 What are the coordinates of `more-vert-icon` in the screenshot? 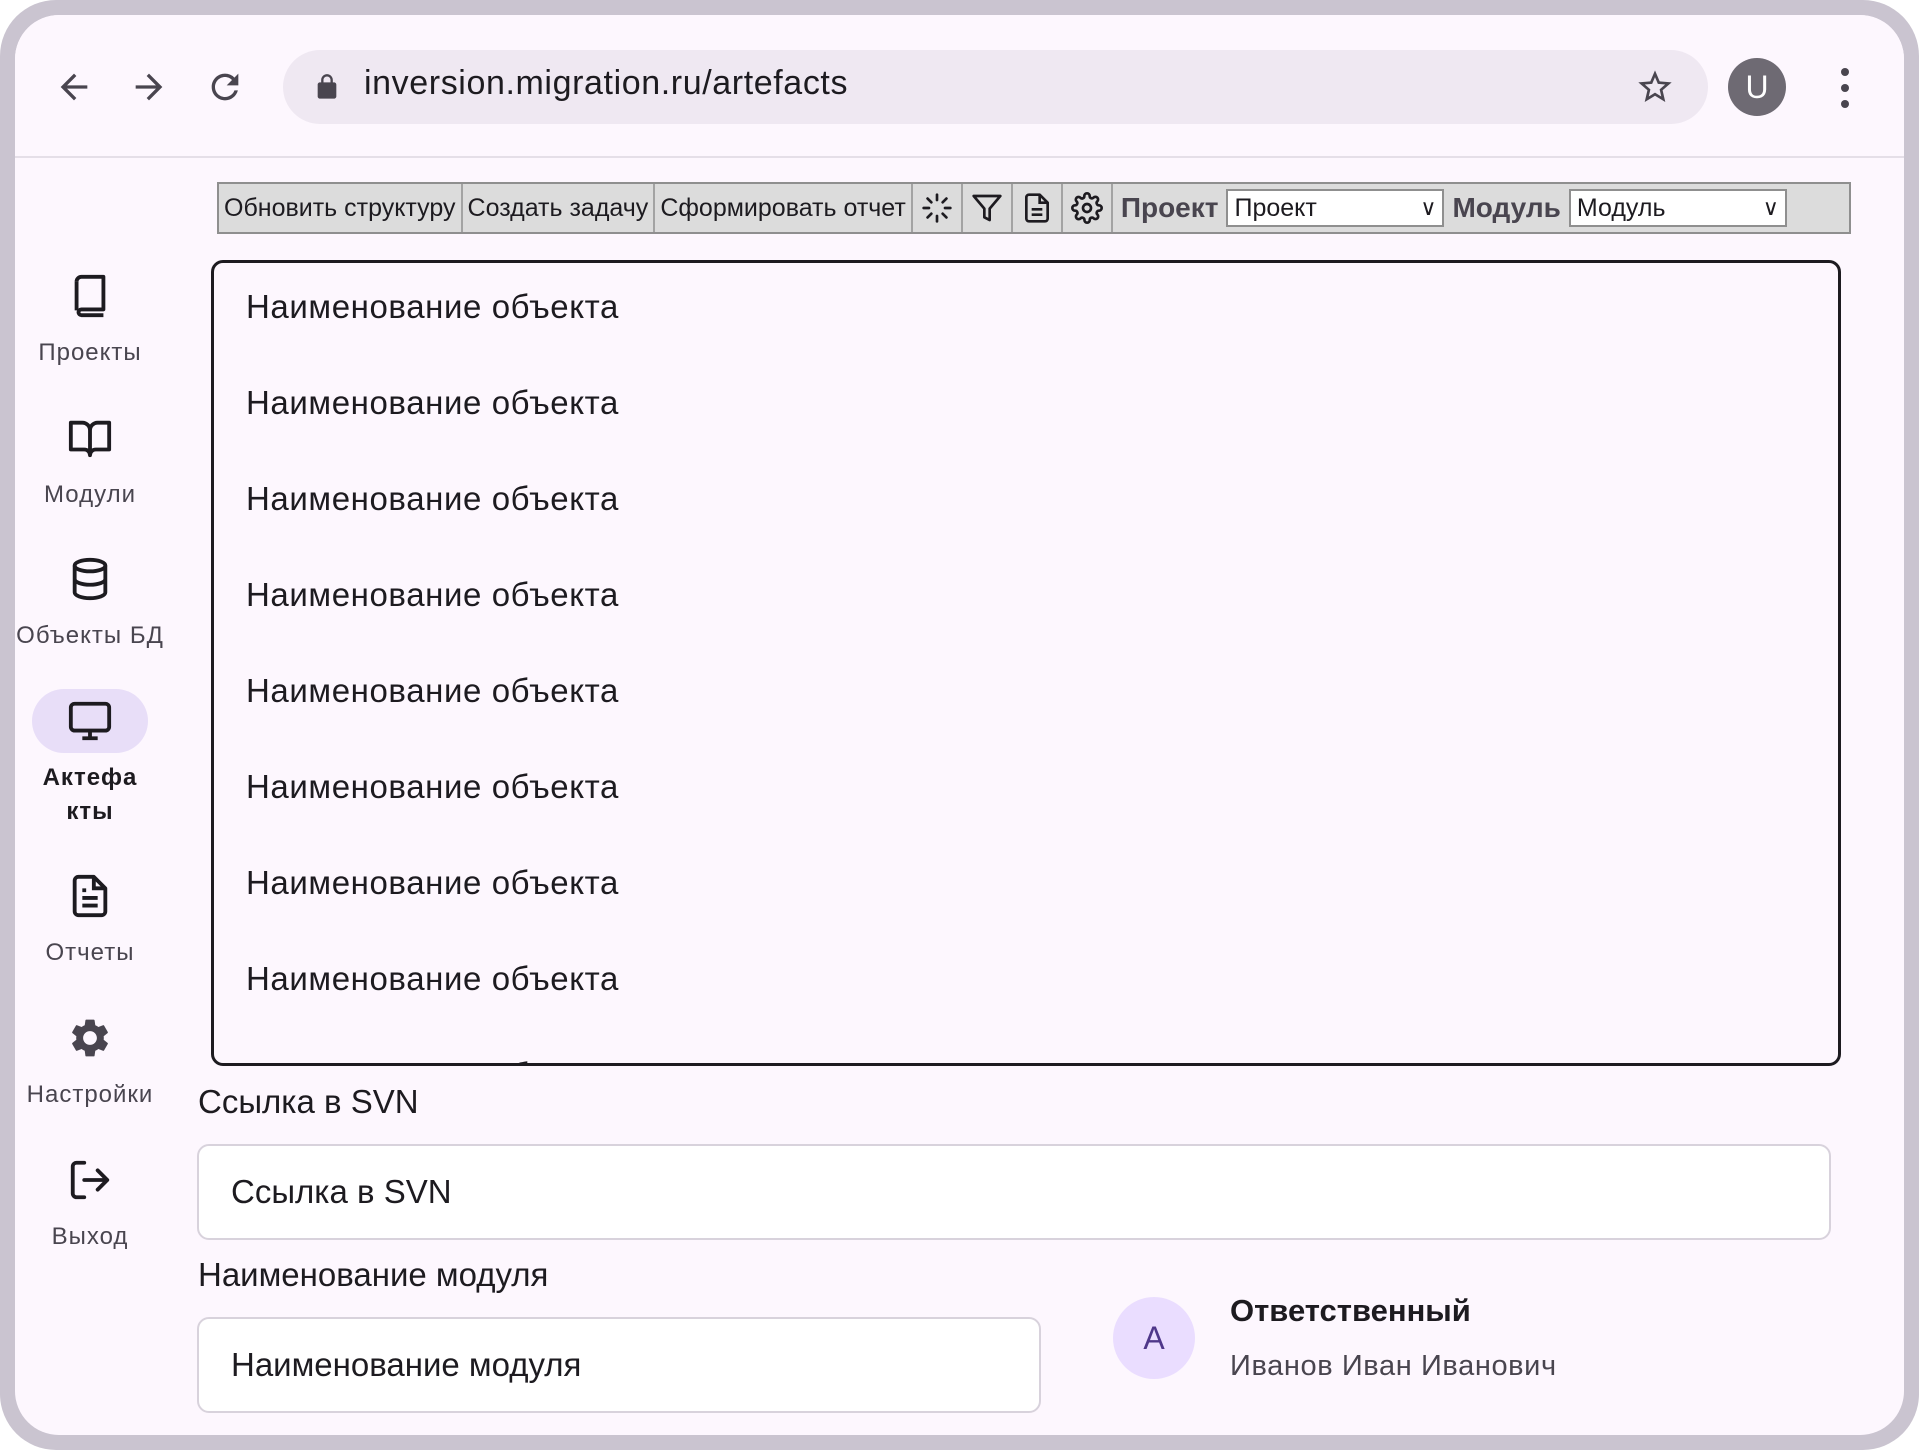 It's located at (1845, 88).